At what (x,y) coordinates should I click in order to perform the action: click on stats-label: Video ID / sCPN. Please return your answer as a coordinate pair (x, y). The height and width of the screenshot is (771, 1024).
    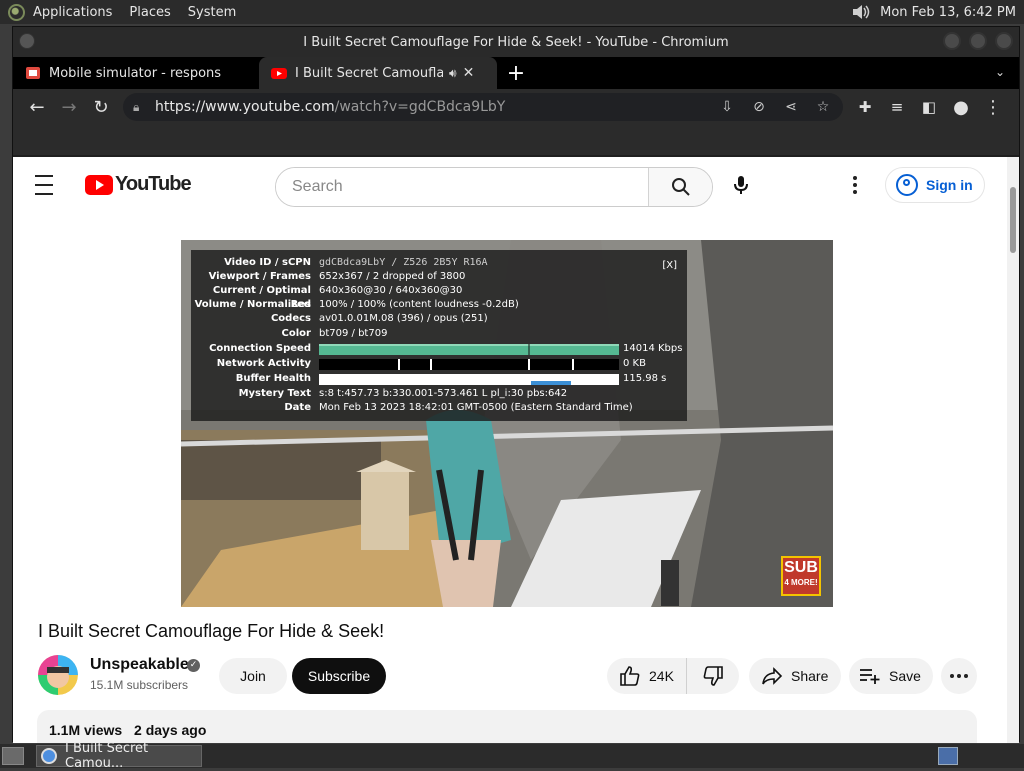
    Looking at the image, I should click on (267, 262).